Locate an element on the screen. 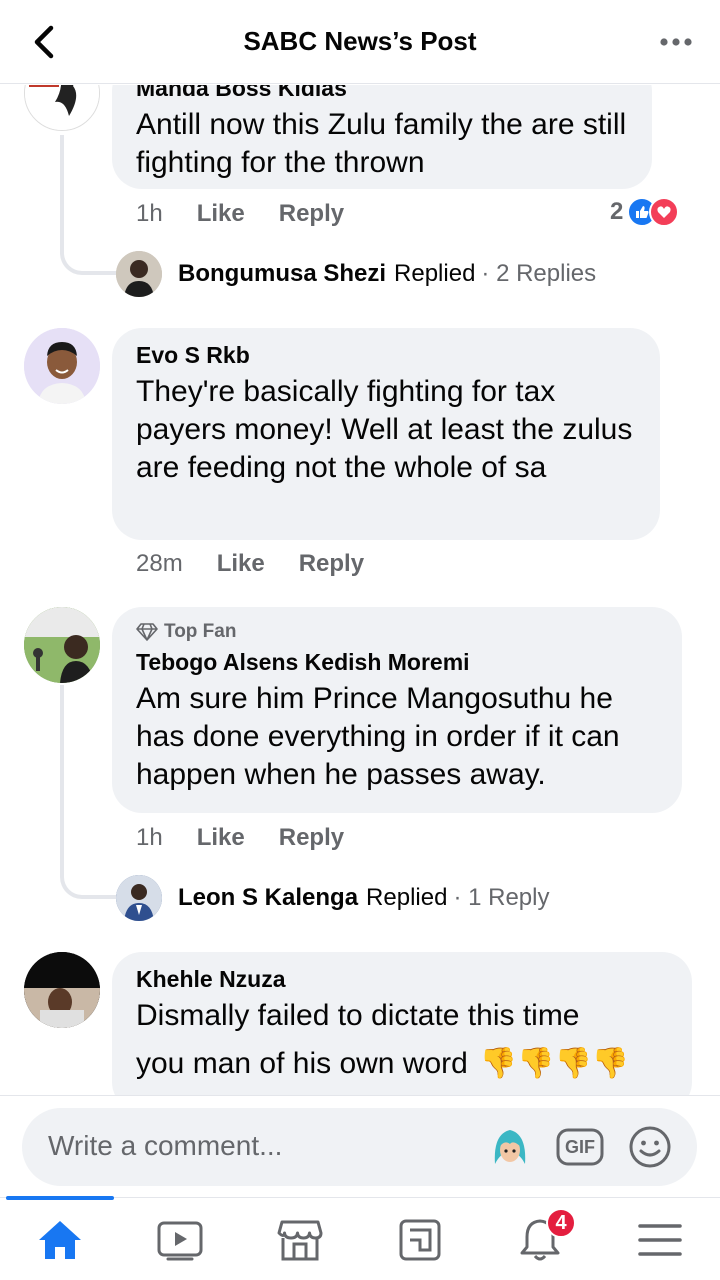  nav-video is located at coordinates (180, 1239).